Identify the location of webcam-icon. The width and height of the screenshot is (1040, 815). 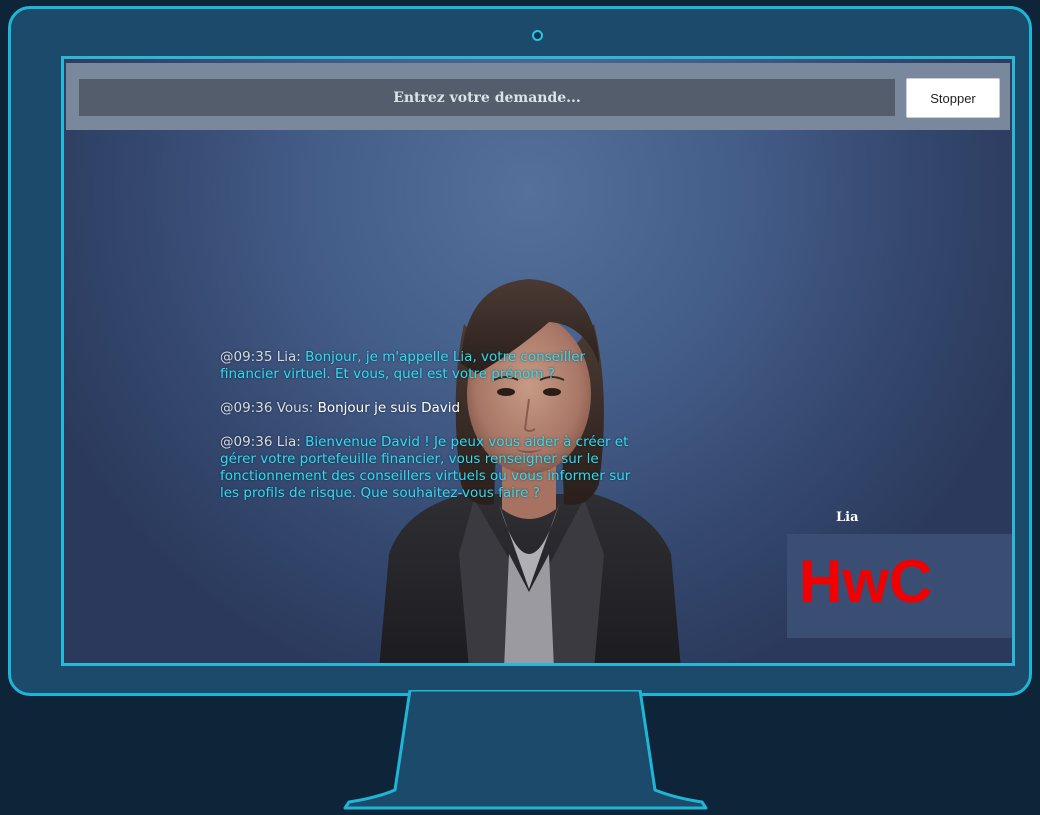
(537, 35).